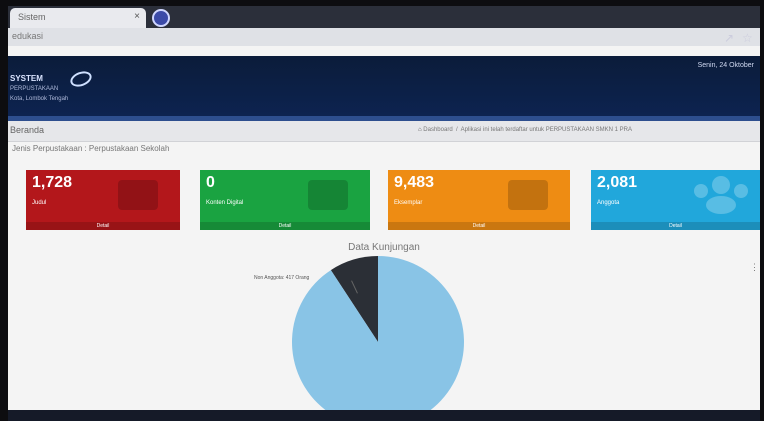 The image size is (764, 421). I want to click on system-name: SYSTEM, so click(26, 78).